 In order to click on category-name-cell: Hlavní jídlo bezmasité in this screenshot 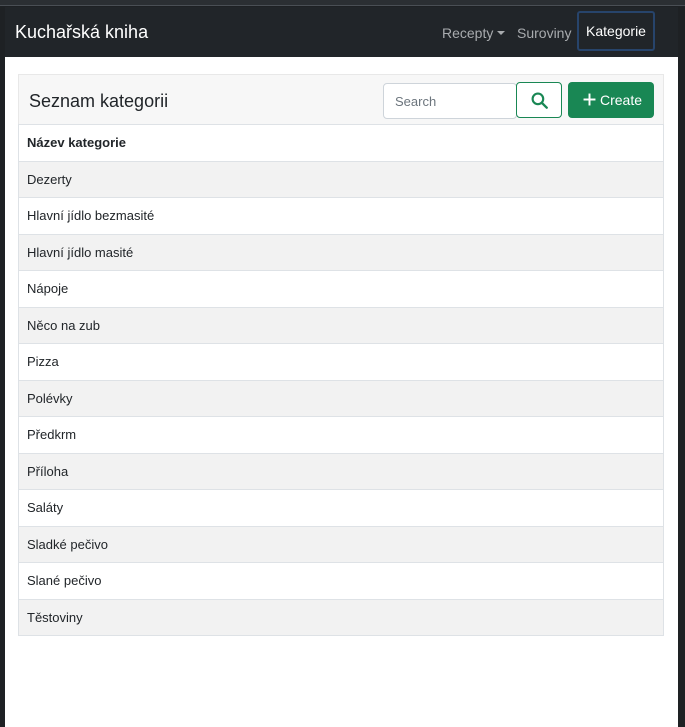, I will do `click(341, 216)`.